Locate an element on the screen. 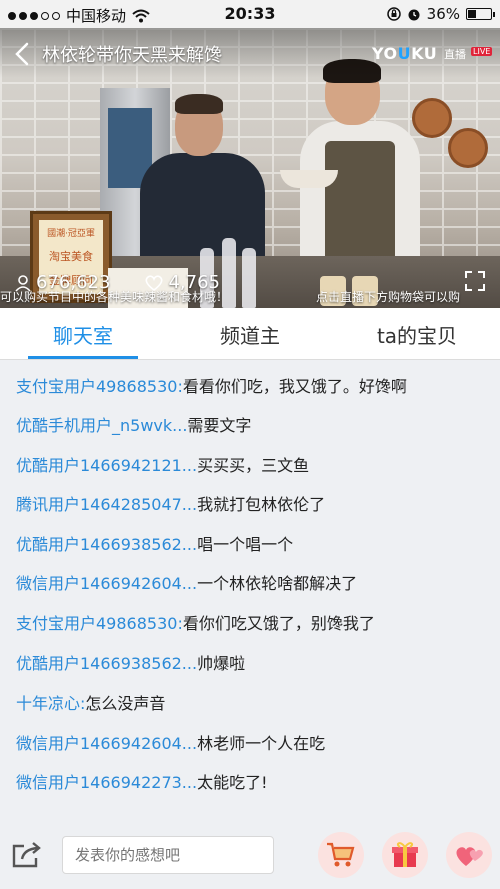 Image resolution: width=500 pixels, height=889 pixels. heart-icon is located at coordinates (469, 856).